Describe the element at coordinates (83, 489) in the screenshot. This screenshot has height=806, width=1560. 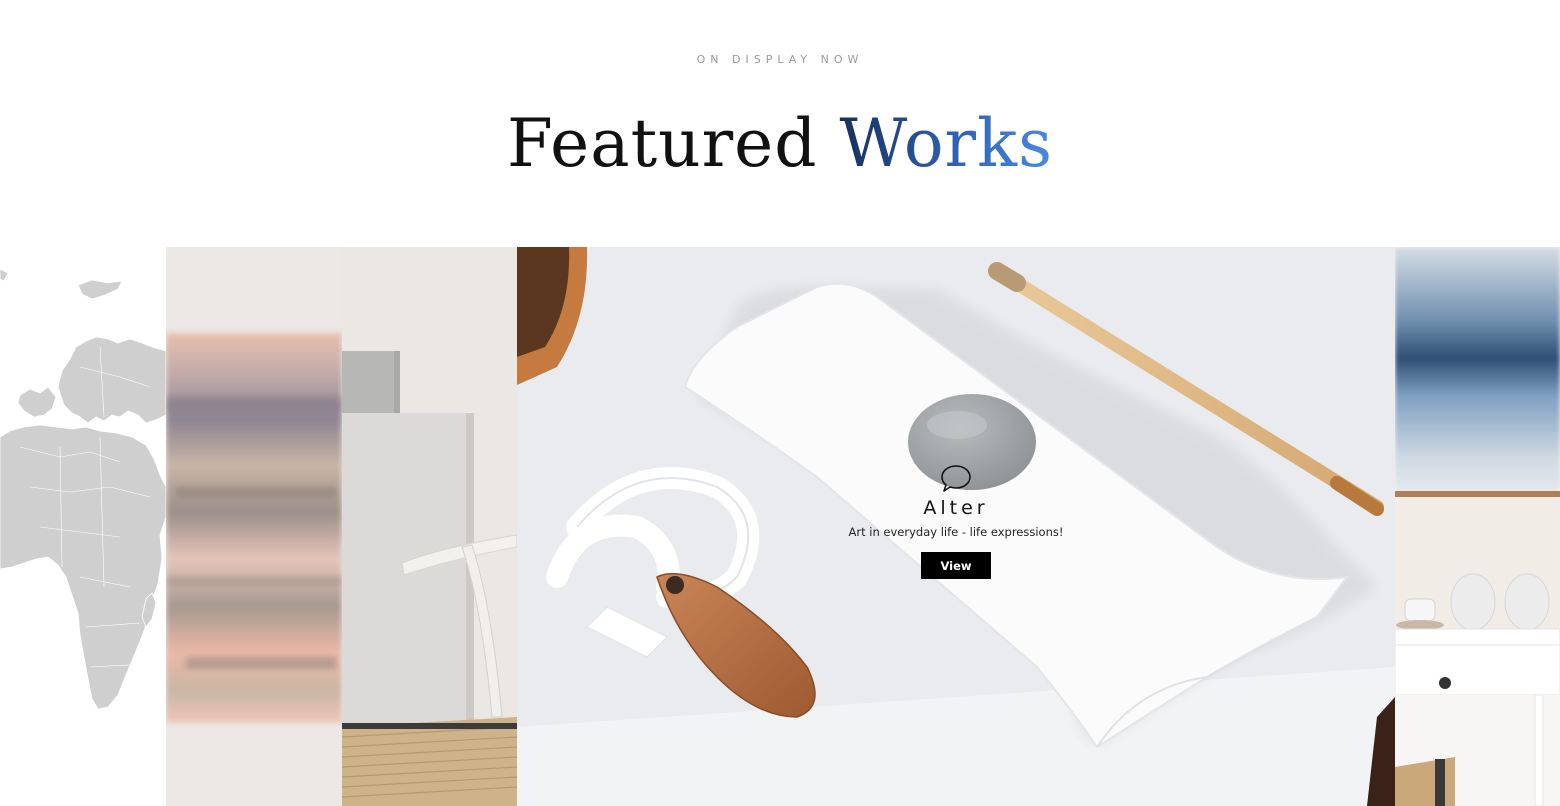
I see `world-map-image` at that location.